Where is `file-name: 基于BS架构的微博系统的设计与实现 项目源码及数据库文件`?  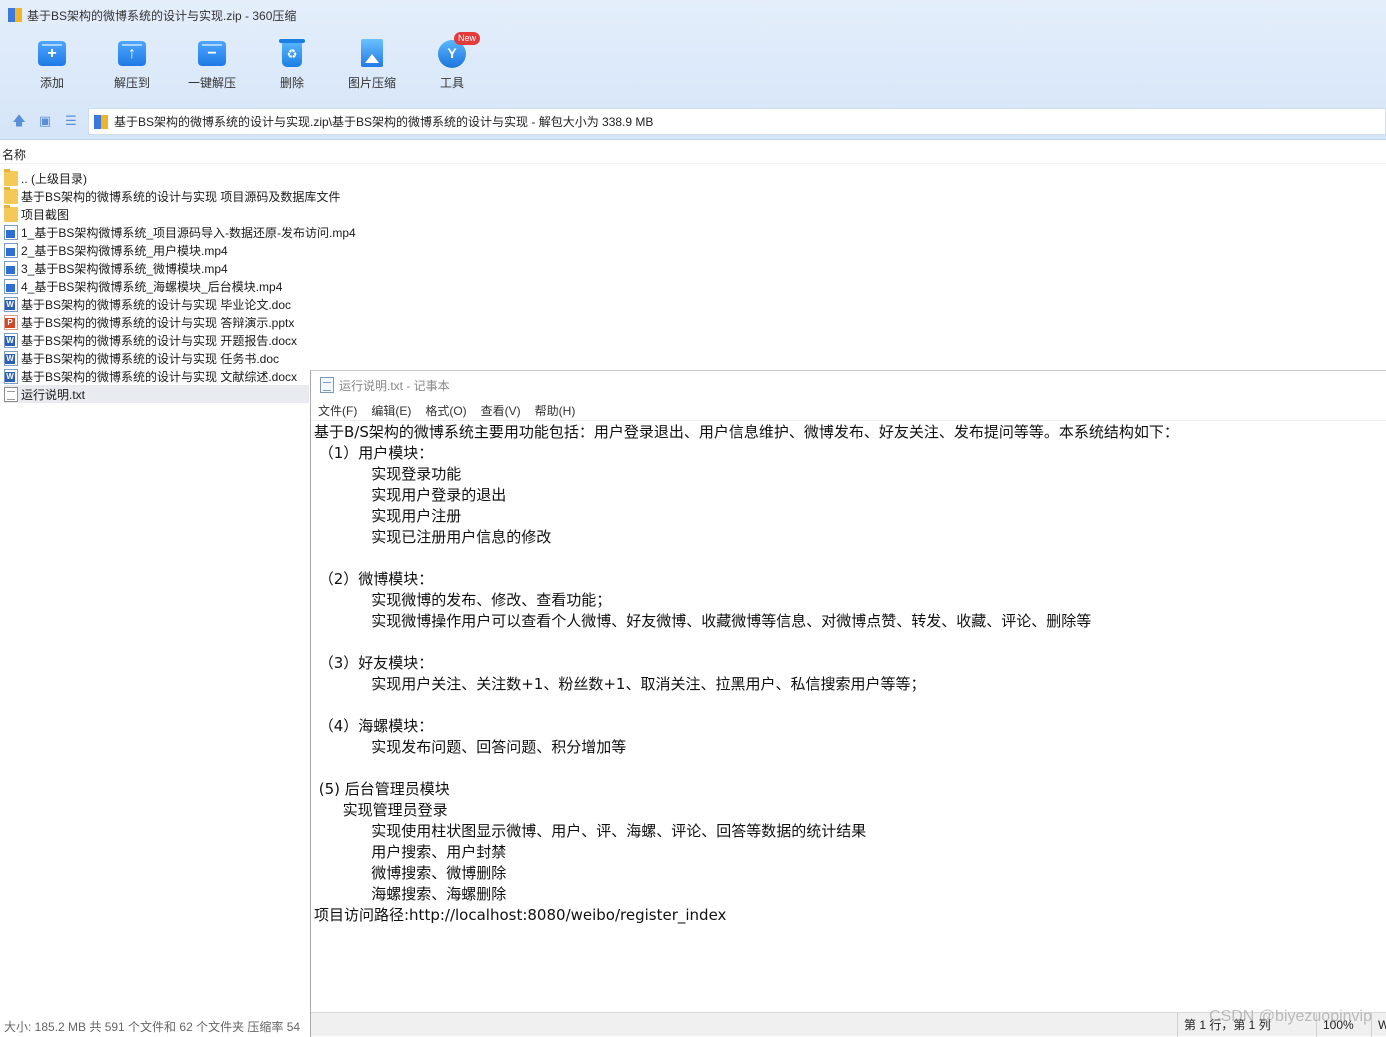
file-name: 基于BS架构的微博系统的设计与实现 项目源码及数据库文件 is located at coordinates (181, 196).